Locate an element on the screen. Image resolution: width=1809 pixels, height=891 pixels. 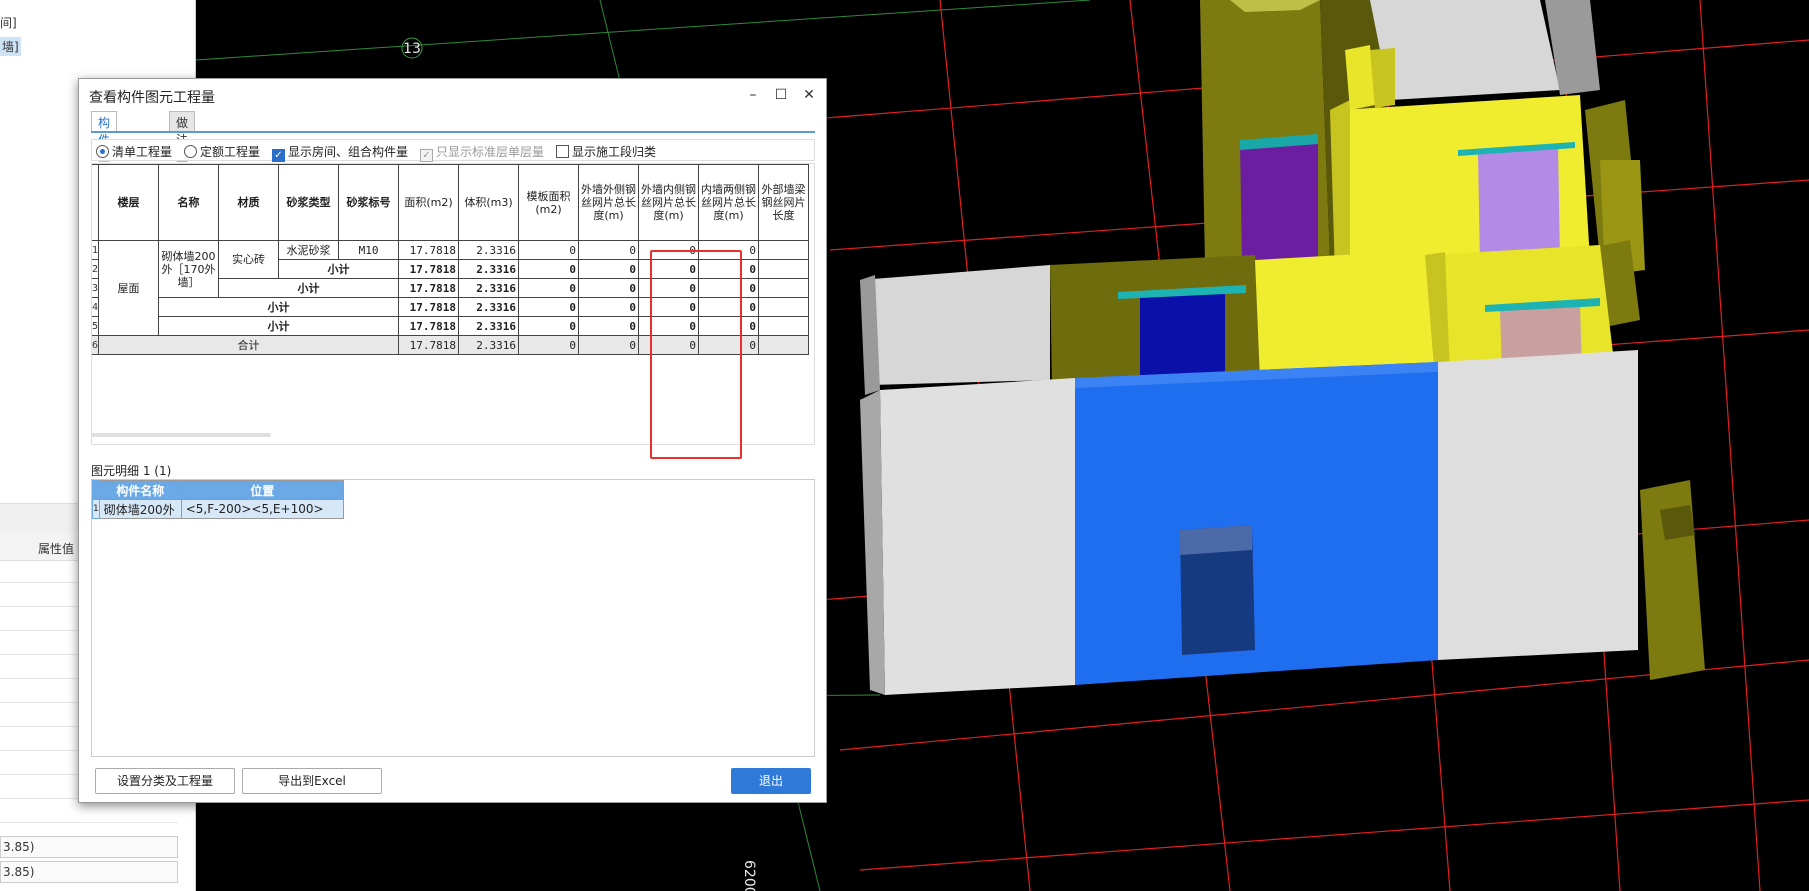
cell-material: 实心砖 is located at coordinates (249, 259).